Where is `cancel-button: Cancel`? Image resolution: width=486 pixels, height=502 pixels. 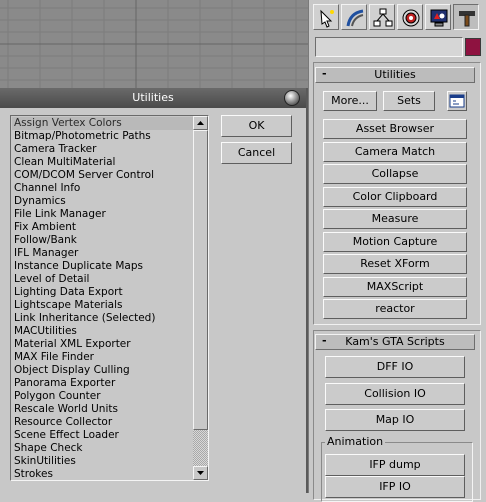
cancel-button: Cancel is located at coordinates (256, 153).